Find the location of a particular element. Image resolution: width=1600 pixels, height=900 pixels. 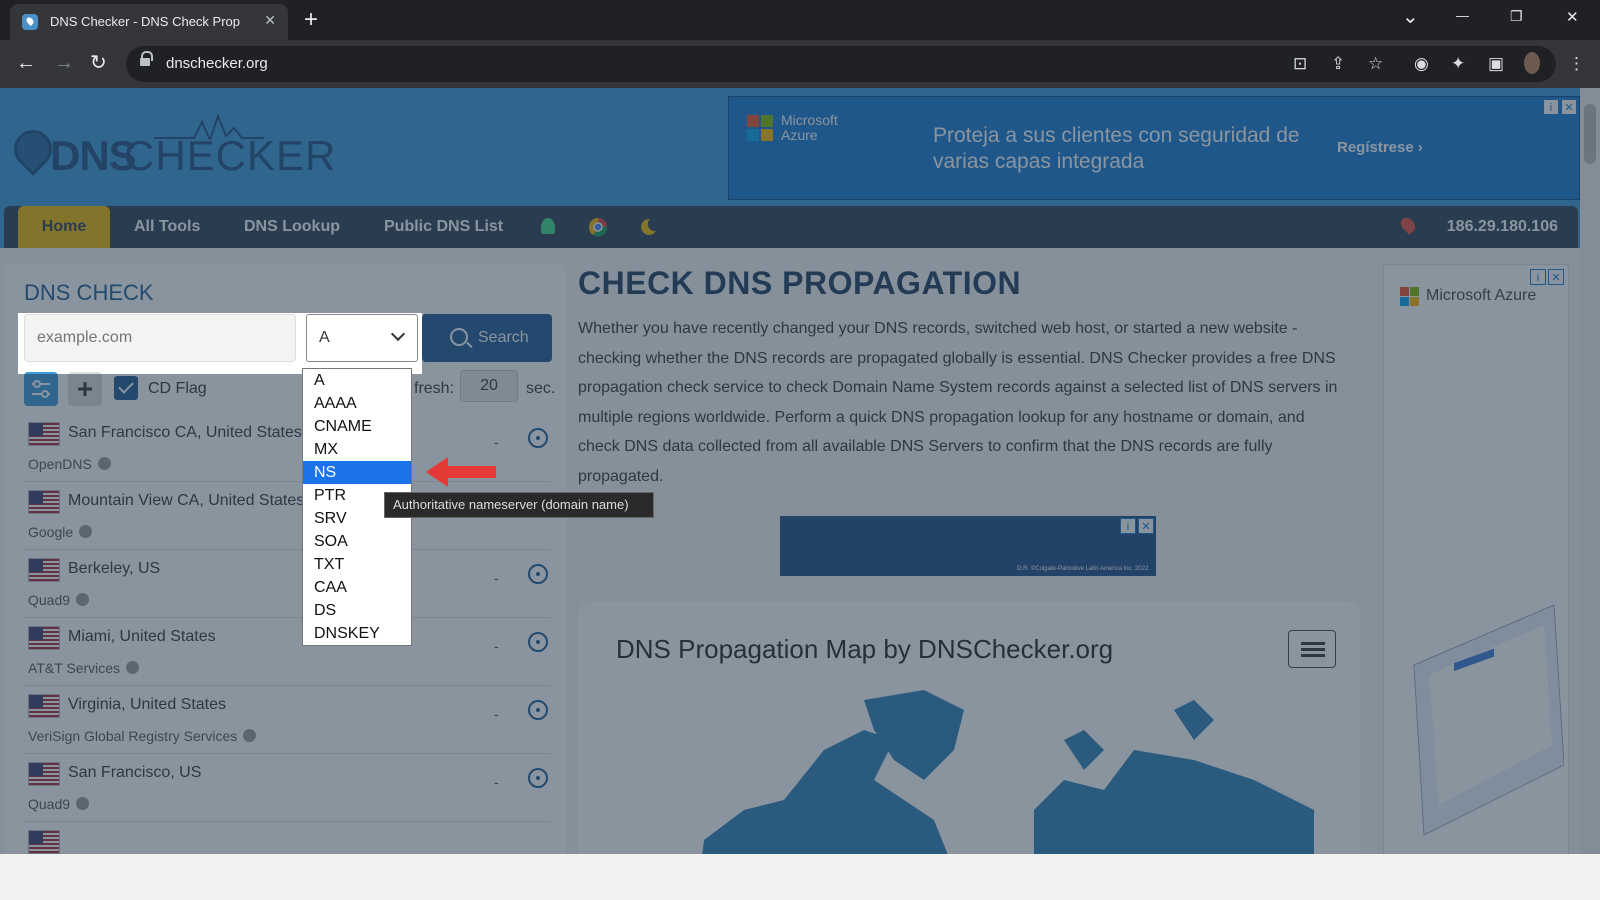

page-scrollbar is located at coordinates (1590, 471).